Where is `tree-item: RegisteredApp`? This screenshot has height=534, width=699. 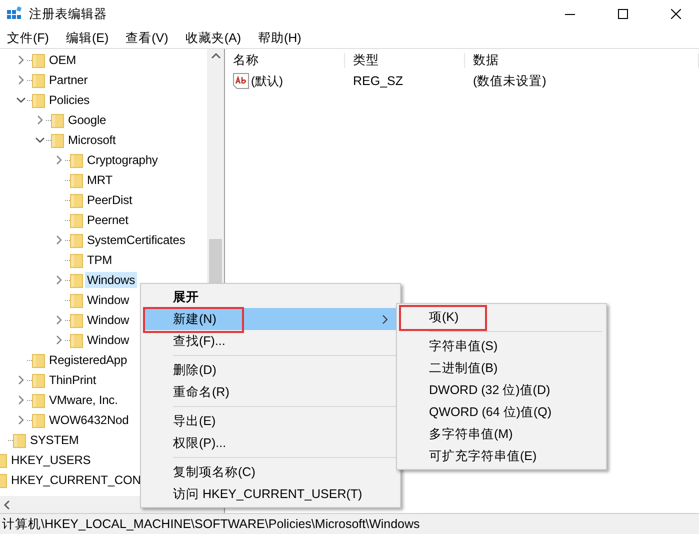
tree-item: RegisteredApp is located at coordinates (88, 360).